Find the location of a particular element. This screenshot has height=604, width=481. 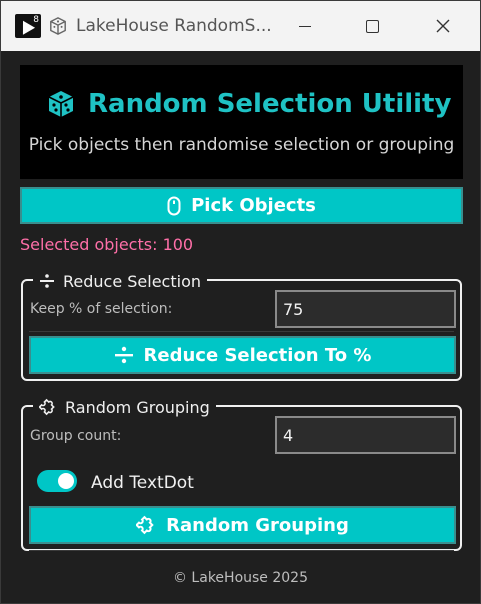

header-title-row: Random Selection Utility is located at coordinates (248, 104).